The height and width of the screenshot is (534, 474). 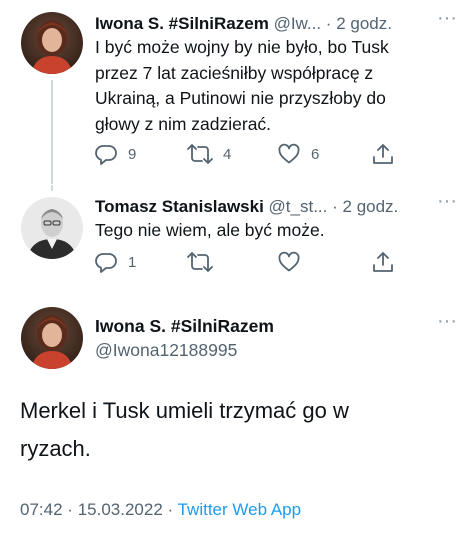 What do you see at coordinates (41, 509) in the screenshot?
I see `tweet-time: 07:42` at bounding box center [41, 509].